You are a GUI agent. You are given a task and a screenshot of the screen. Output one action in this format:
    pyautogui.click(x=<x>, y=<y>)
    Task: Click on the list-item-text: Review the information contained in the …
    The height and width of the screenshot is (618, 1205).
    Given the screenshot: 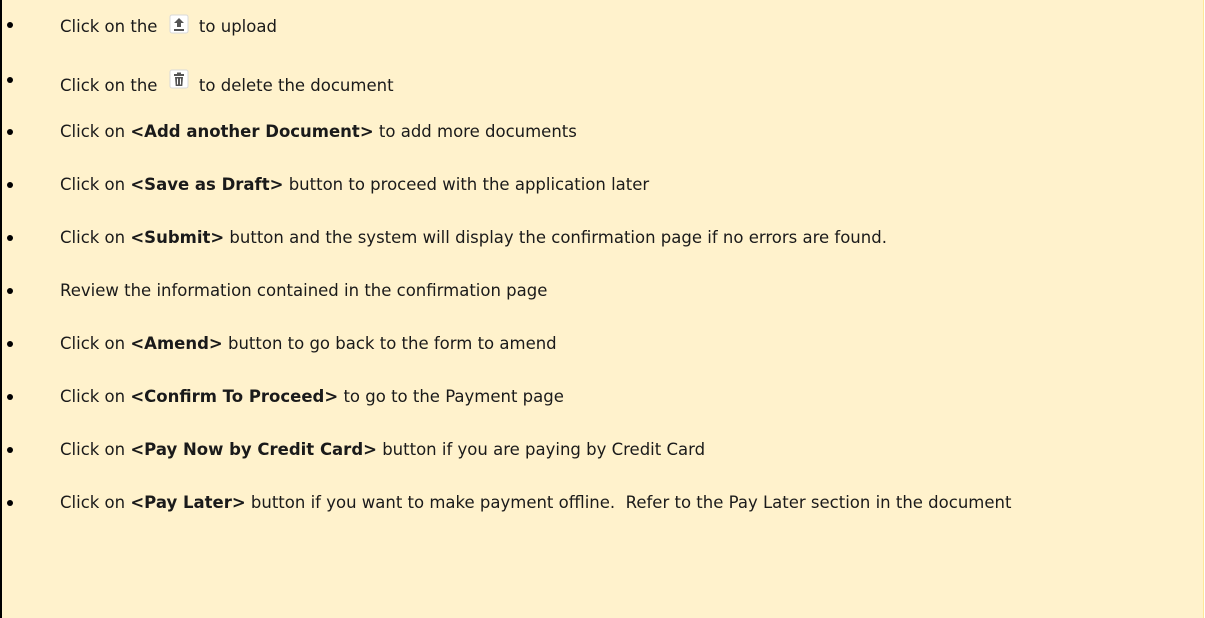 What is the action you would take?
    pyautogui.click(x=304, y=290)
    